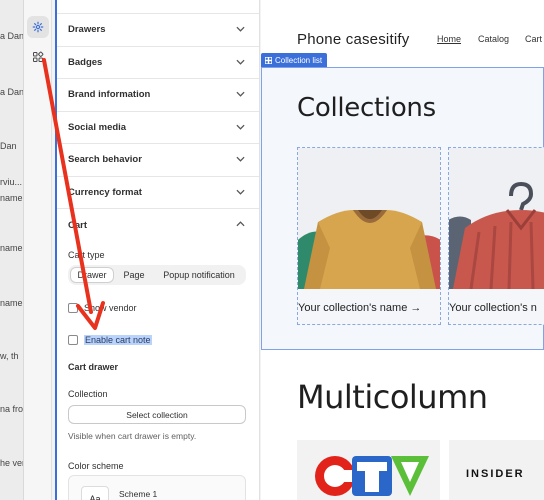  Describe the element at coordinates (369, 249) in the screenshot. I see `sweater-illustration-icon` at that location.